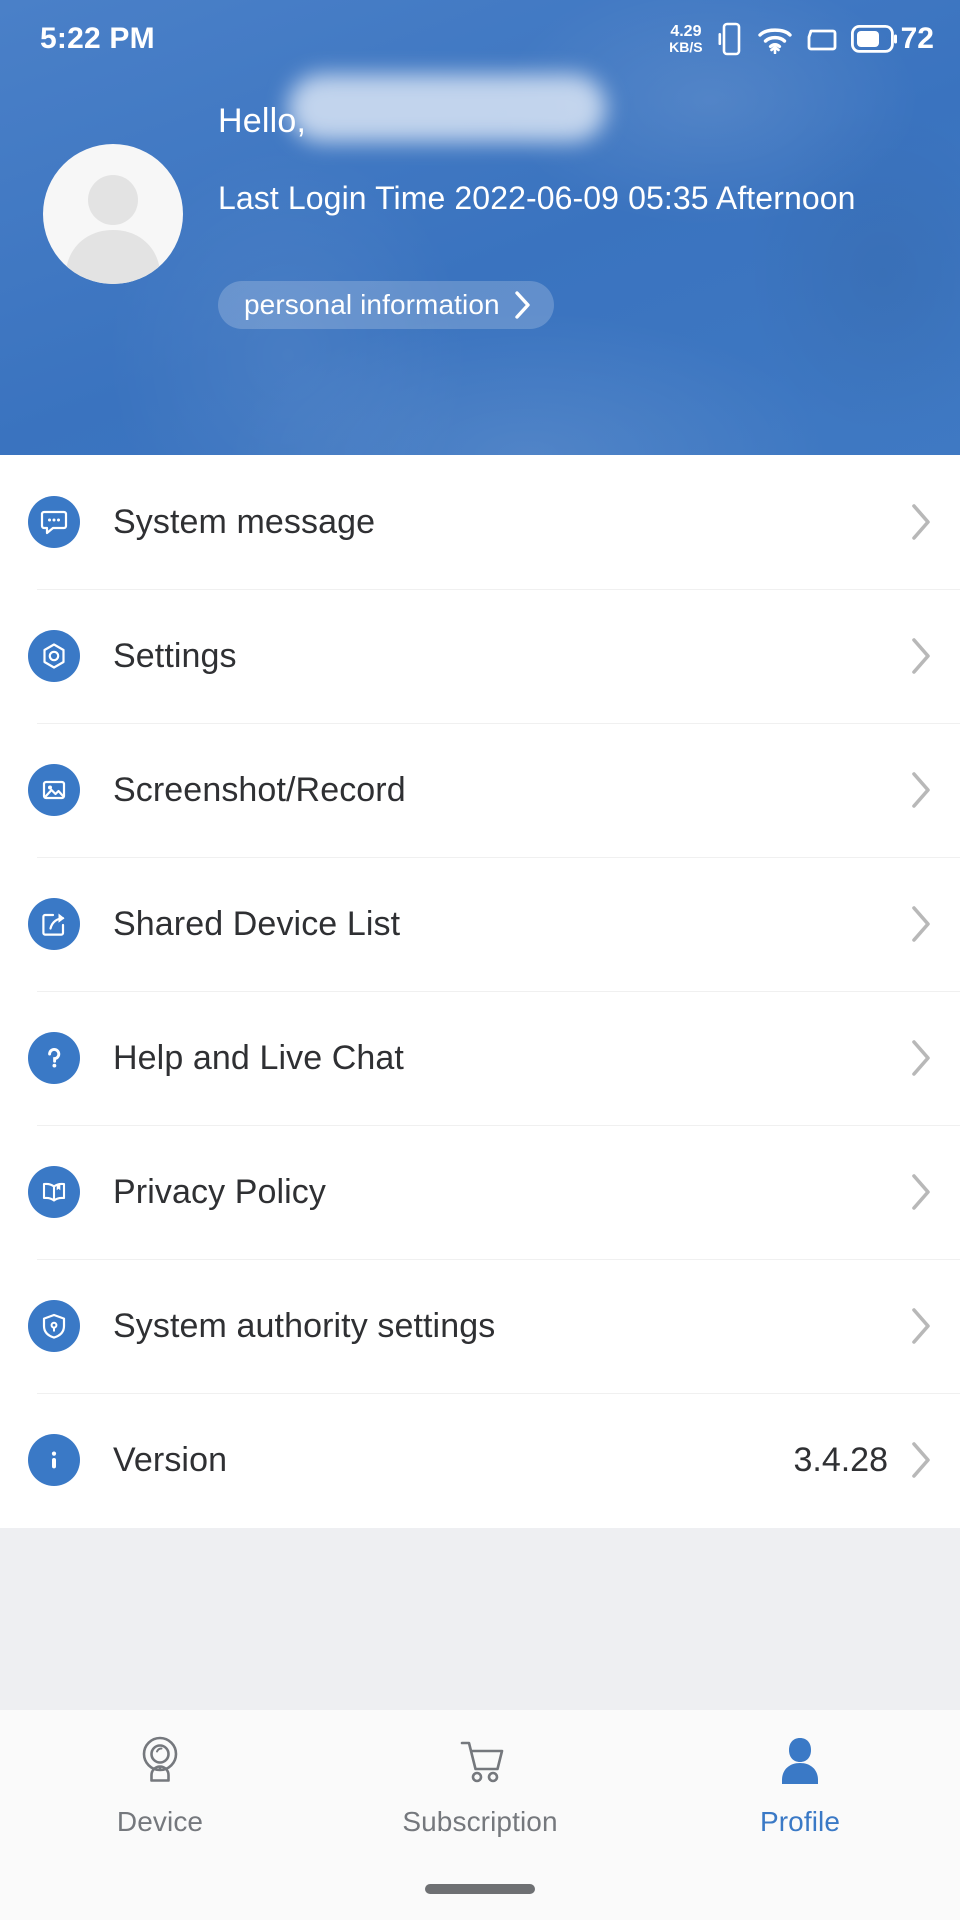 This screenshot has height=1920, width=960. Describe the element at coordinates (480, 656) in the screenshot. I see `menu-item-settings: Settings` at that location.